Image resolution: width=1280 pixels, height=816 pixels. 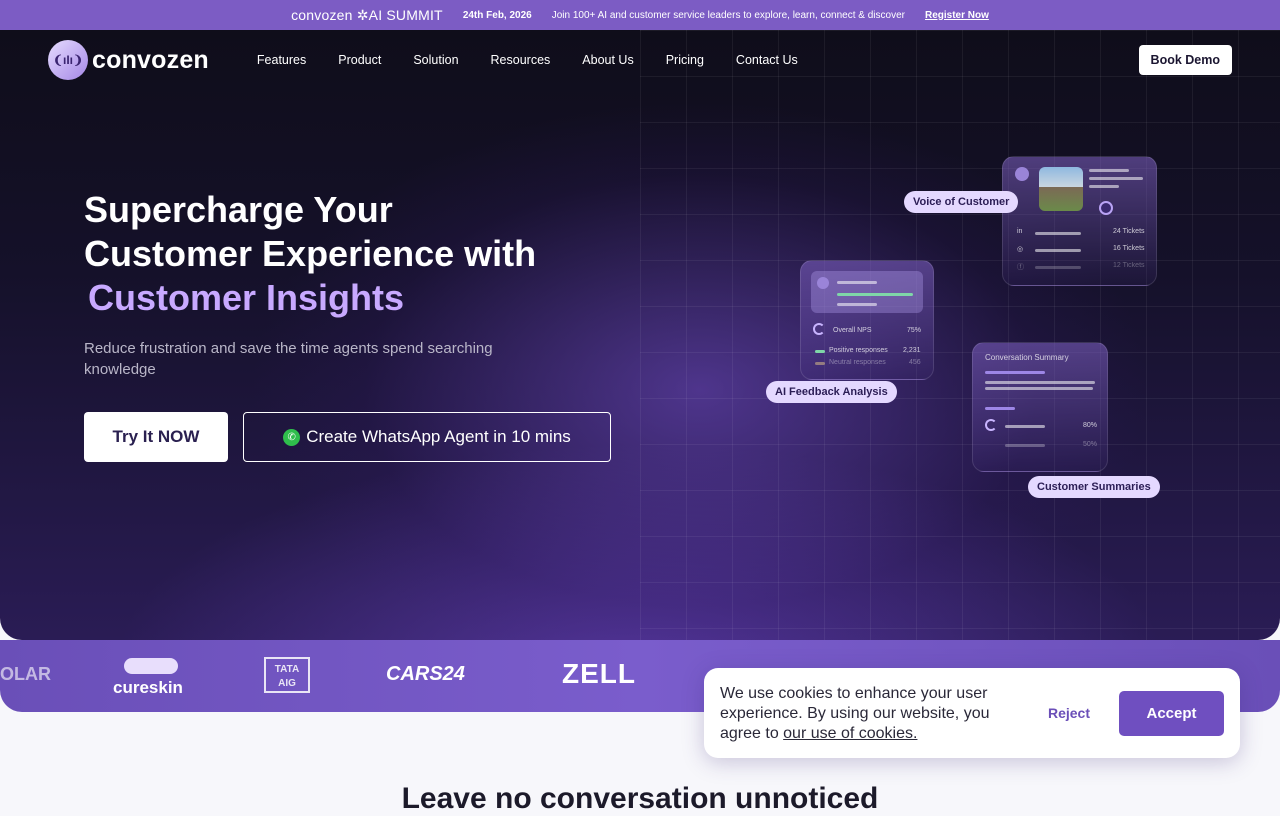 I want to click on book-demo-button: Book Demo, so click(x=1185, y=60).